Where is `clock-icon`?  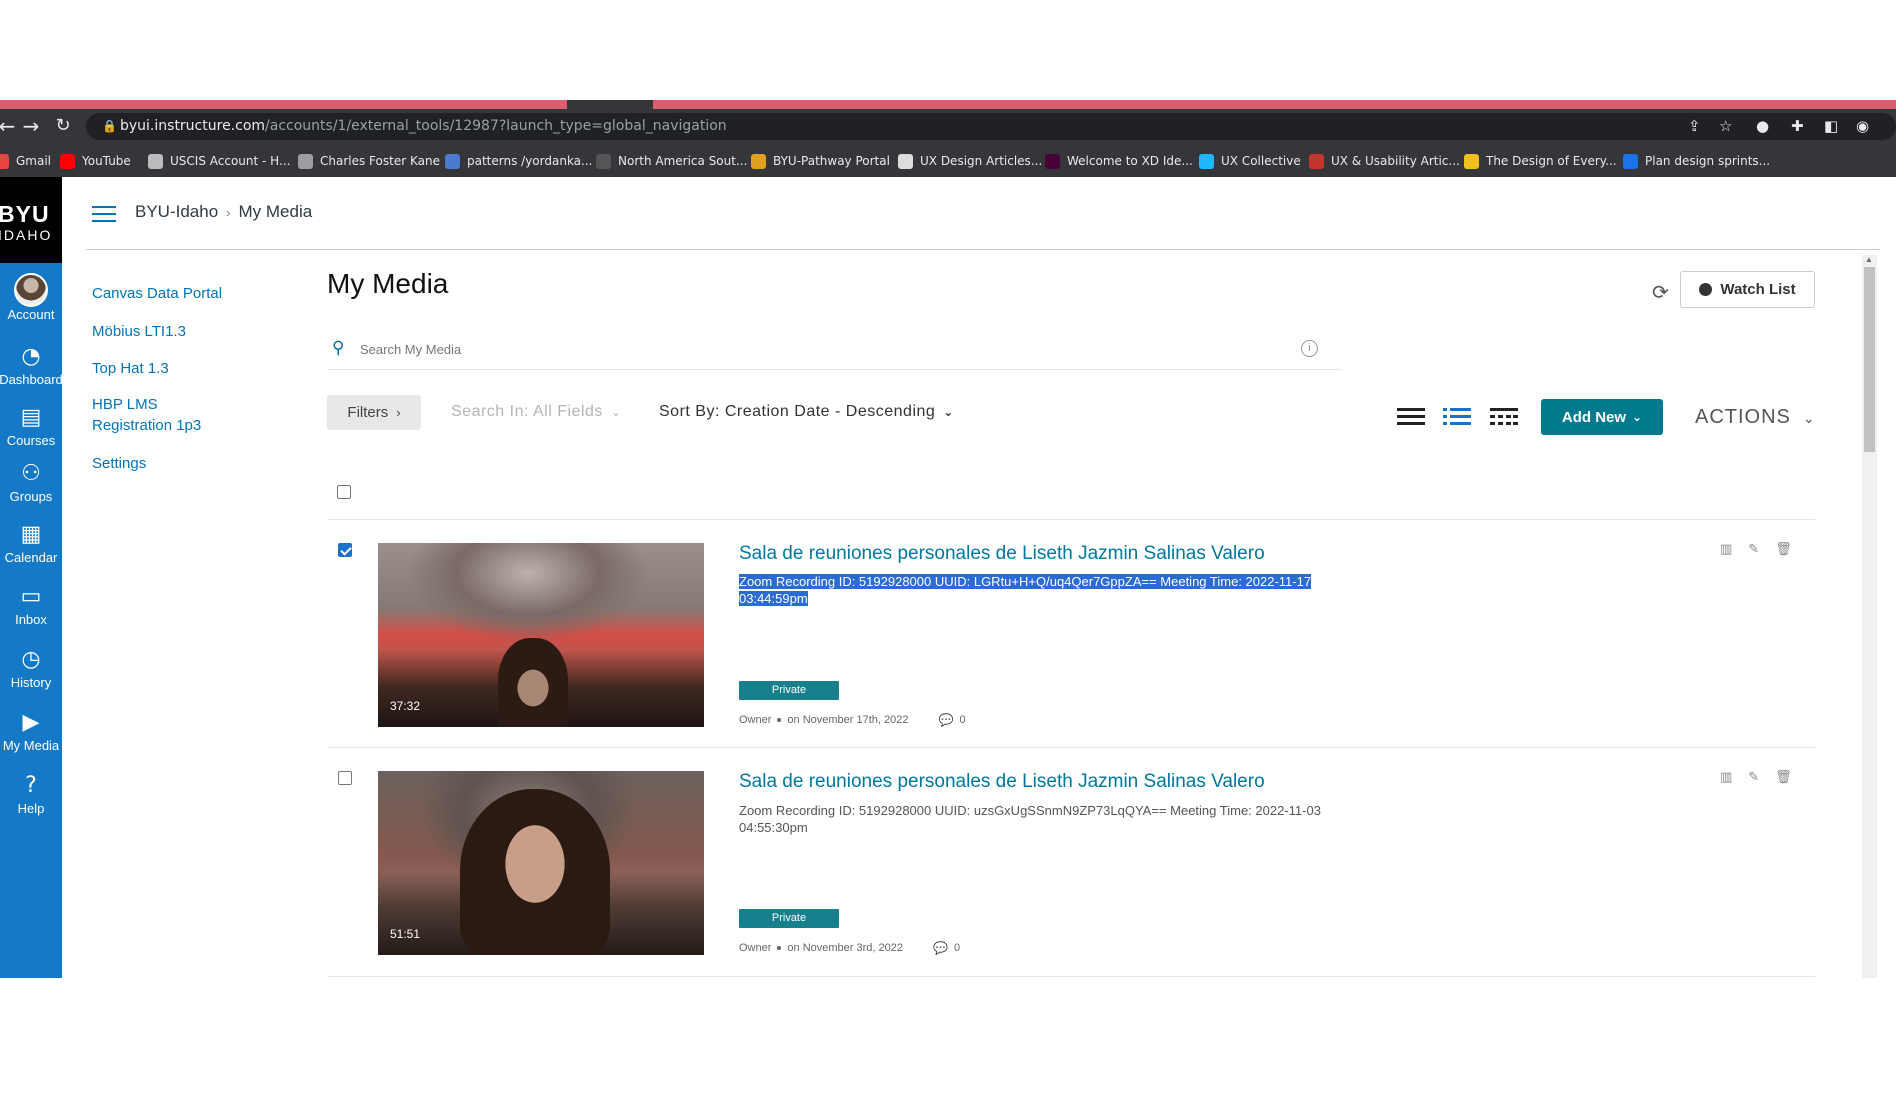 clock-icon is located at coordinates (1706, 289).